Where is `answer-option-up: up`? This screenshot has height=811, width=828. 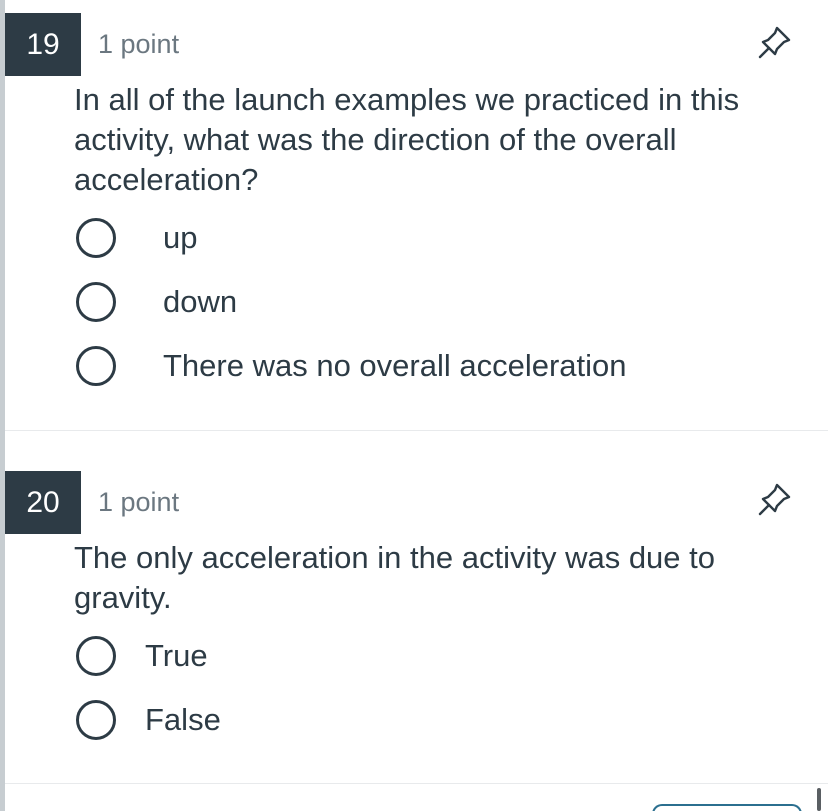
answer-option-up: up is located at coordinates (426, 239).